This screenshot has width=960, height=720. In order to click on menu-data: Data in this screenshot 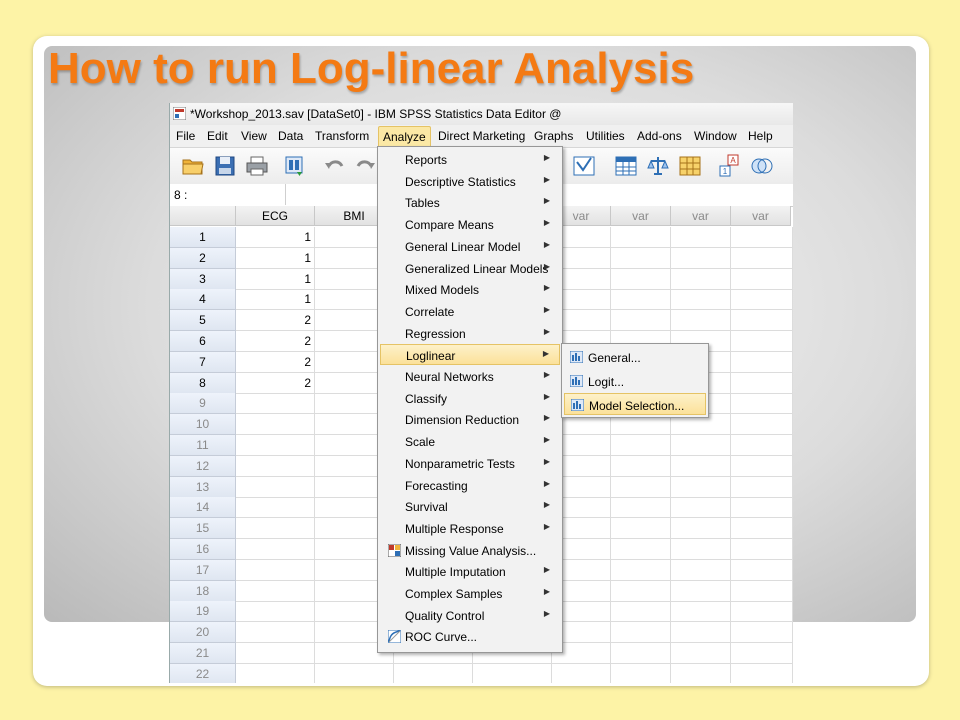, I will do `click(290, 136)`.